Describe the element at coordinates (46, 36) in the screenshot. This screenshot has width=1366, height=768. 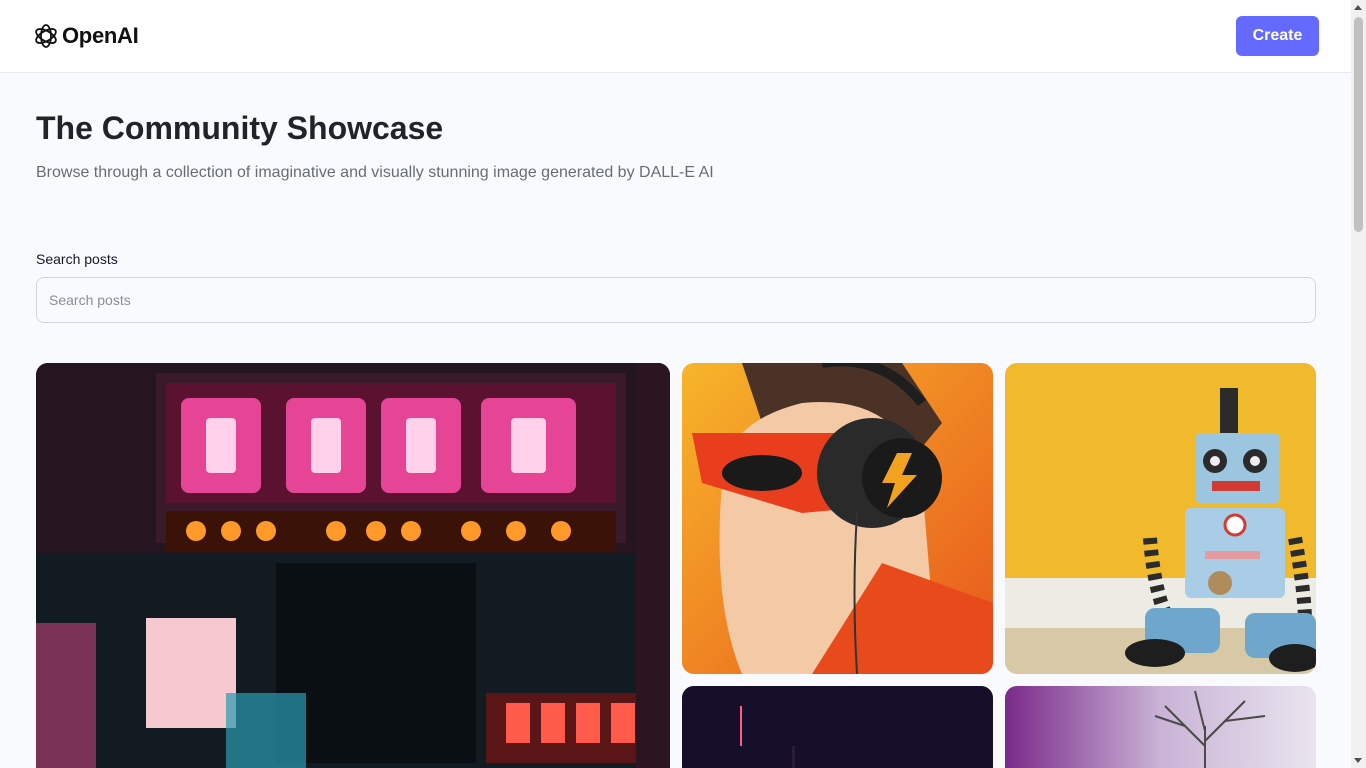
I see `openai-logo-icon` at that location.